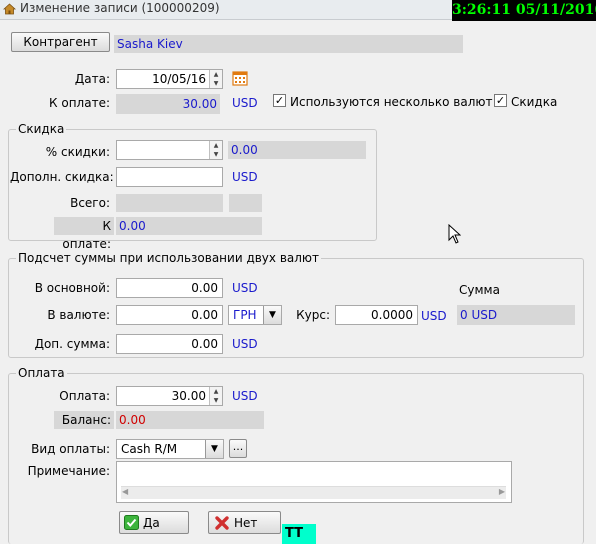 This screenshot has height=544, width=596. Describe the element at coordinates (78, 315) in the screenshot. I see `currency-amount-label: В валюте:` at that location.